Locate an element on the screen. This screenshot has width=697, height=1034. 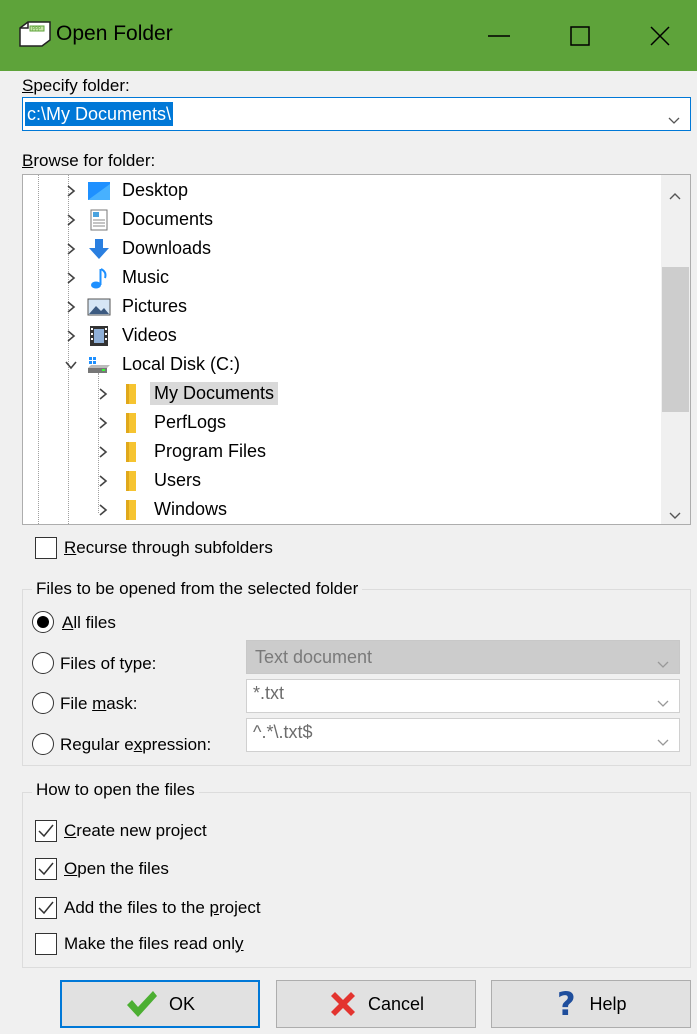
specify-folder-label: Specify folder: is located at coordinates (76, 85).